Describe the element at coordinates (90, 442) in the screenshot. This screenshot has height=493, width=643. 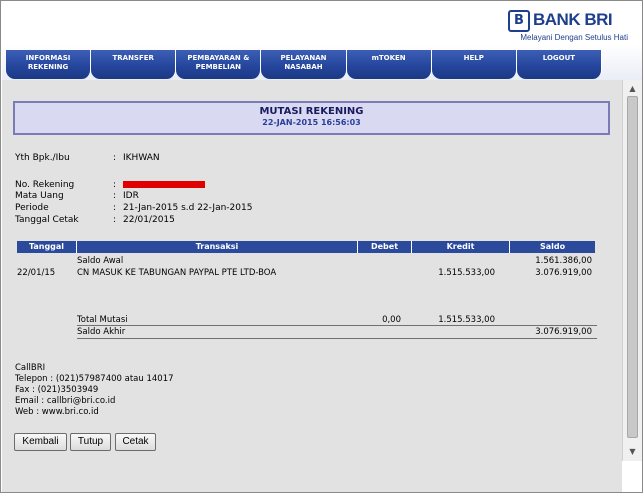
I see `close-button: Tutup` at that location.